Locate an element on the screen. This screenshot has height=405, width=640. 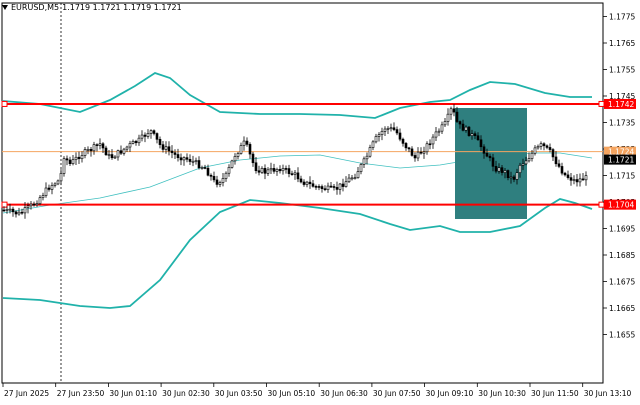
price-tag-label: 1.1742 is located at coordinates (621, 104).